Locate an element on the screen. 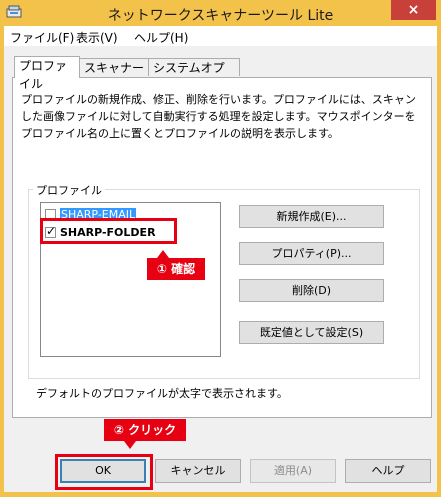 This screenshot has height=497, width=441. tab-strip: プロファイル スキャナー システムオプション is located at coordinates (222, 74).